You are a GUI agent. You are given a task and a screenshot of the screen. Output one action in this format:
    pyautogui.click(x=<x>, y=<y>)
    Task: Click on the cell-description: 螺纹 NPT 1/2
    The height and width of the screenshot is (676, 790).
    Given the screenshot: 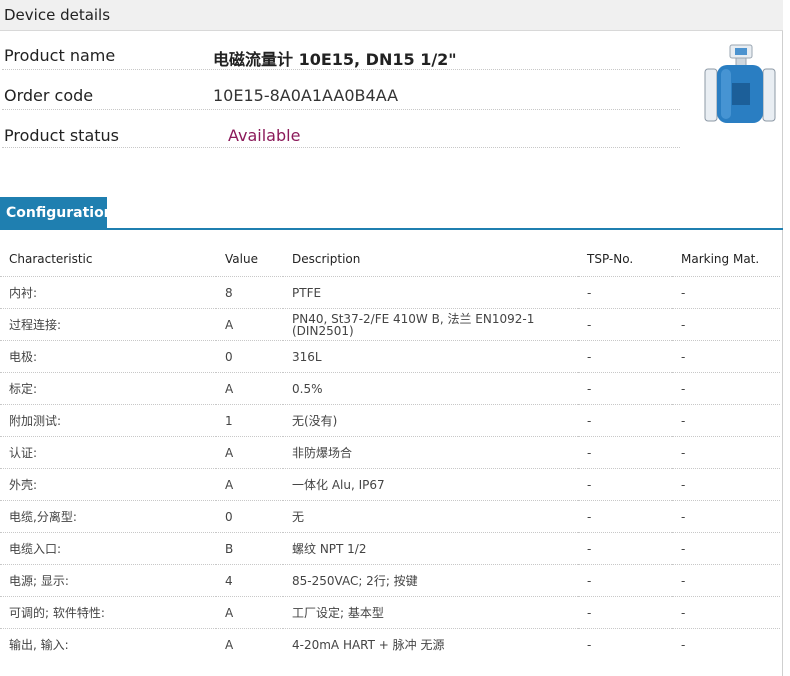 What is the action you would take?
    pyautogui.click(x=430, y=548)
    